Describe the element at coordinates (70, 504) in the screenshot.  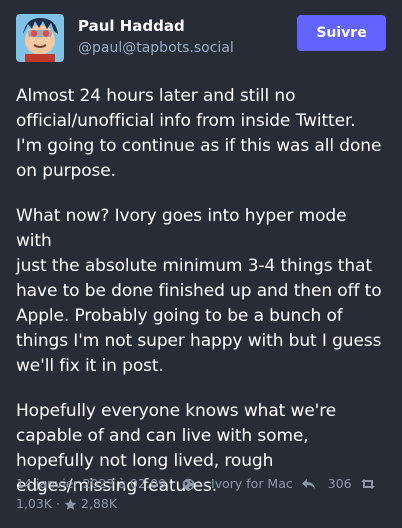
I see `star-icon` at that location.